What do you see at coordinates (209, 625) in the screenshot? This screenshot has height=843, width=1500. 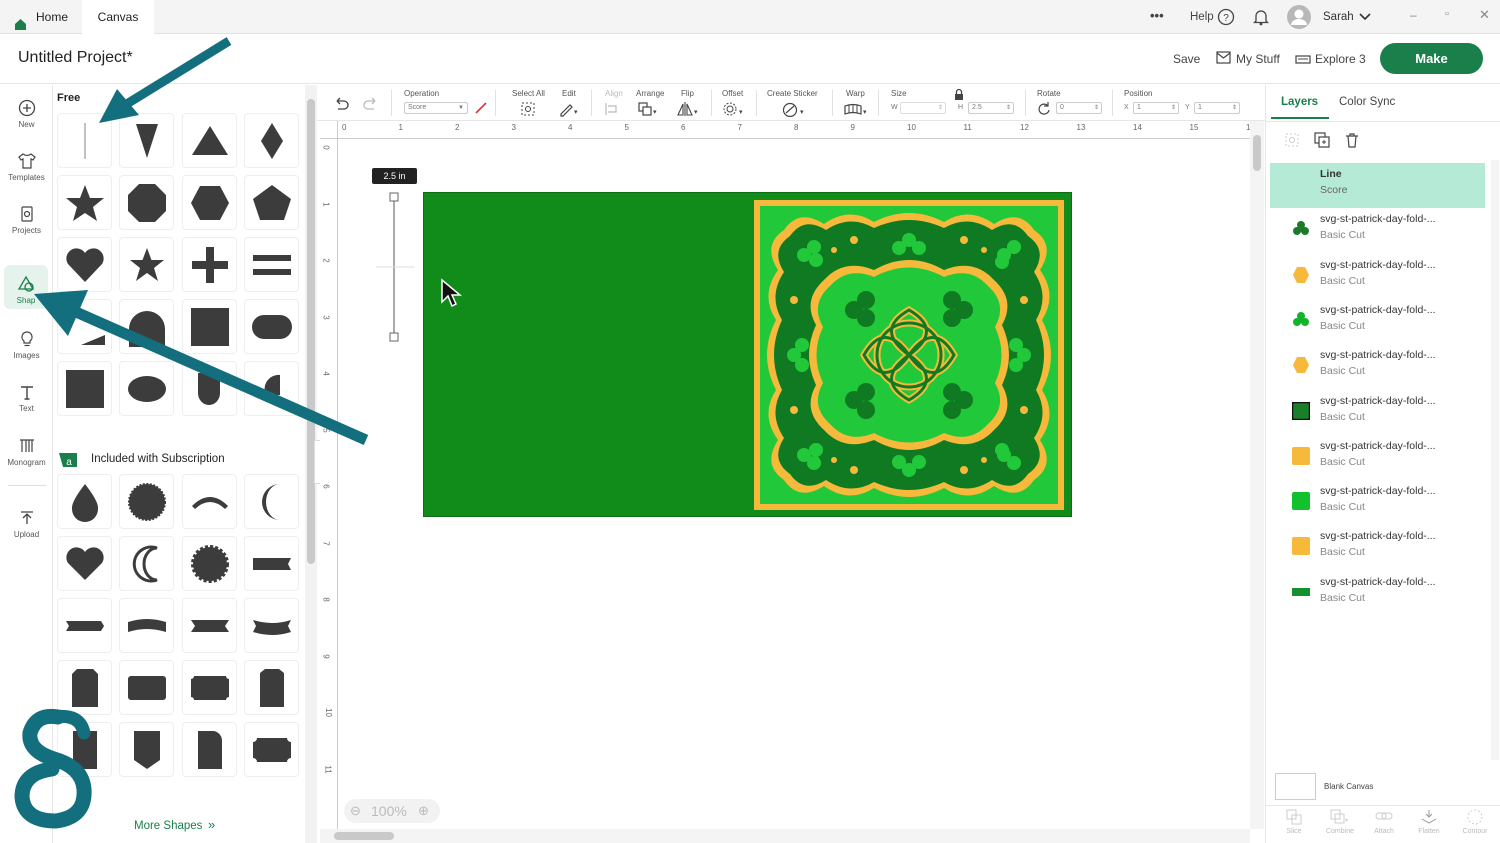 I see `shape-notched-banner` at bounding box center [209, 625].